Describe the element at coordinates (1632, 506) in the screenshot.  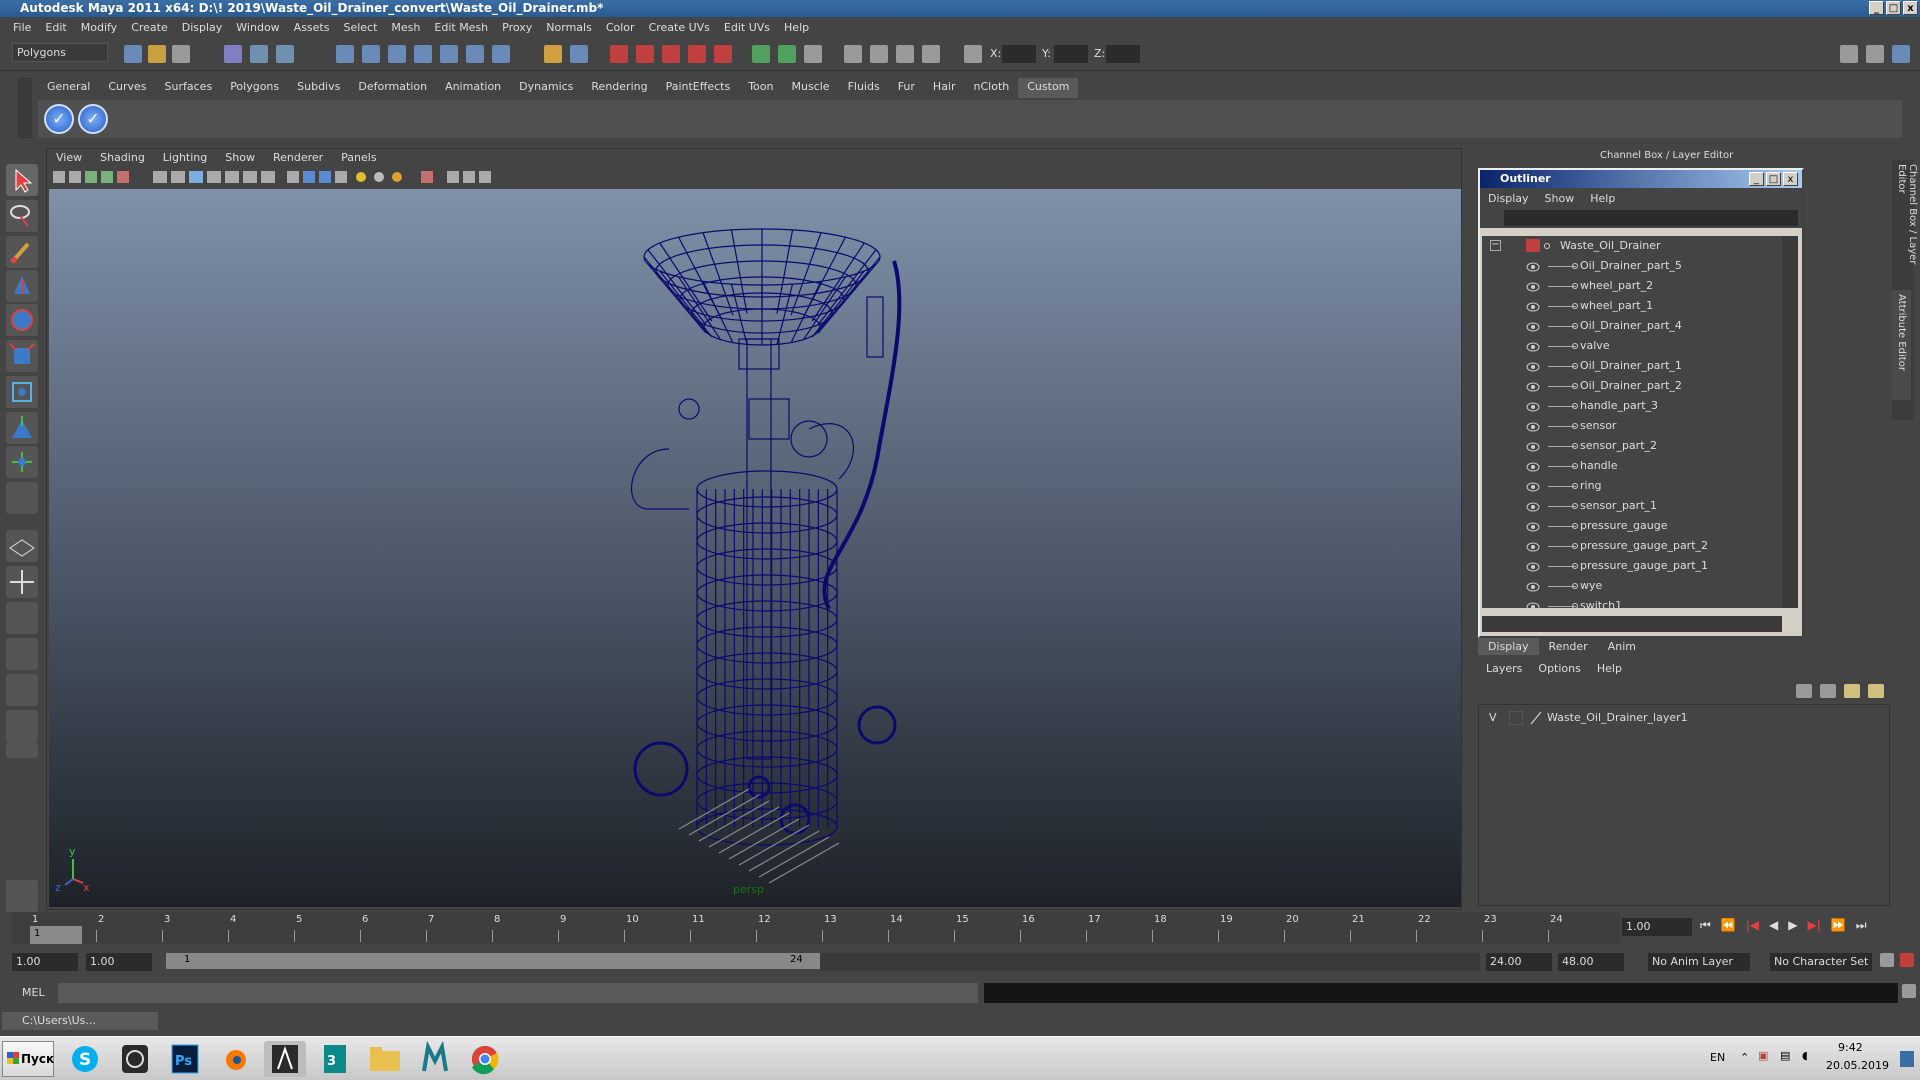
I see `outliner-item: sensor_part_1` at that location.